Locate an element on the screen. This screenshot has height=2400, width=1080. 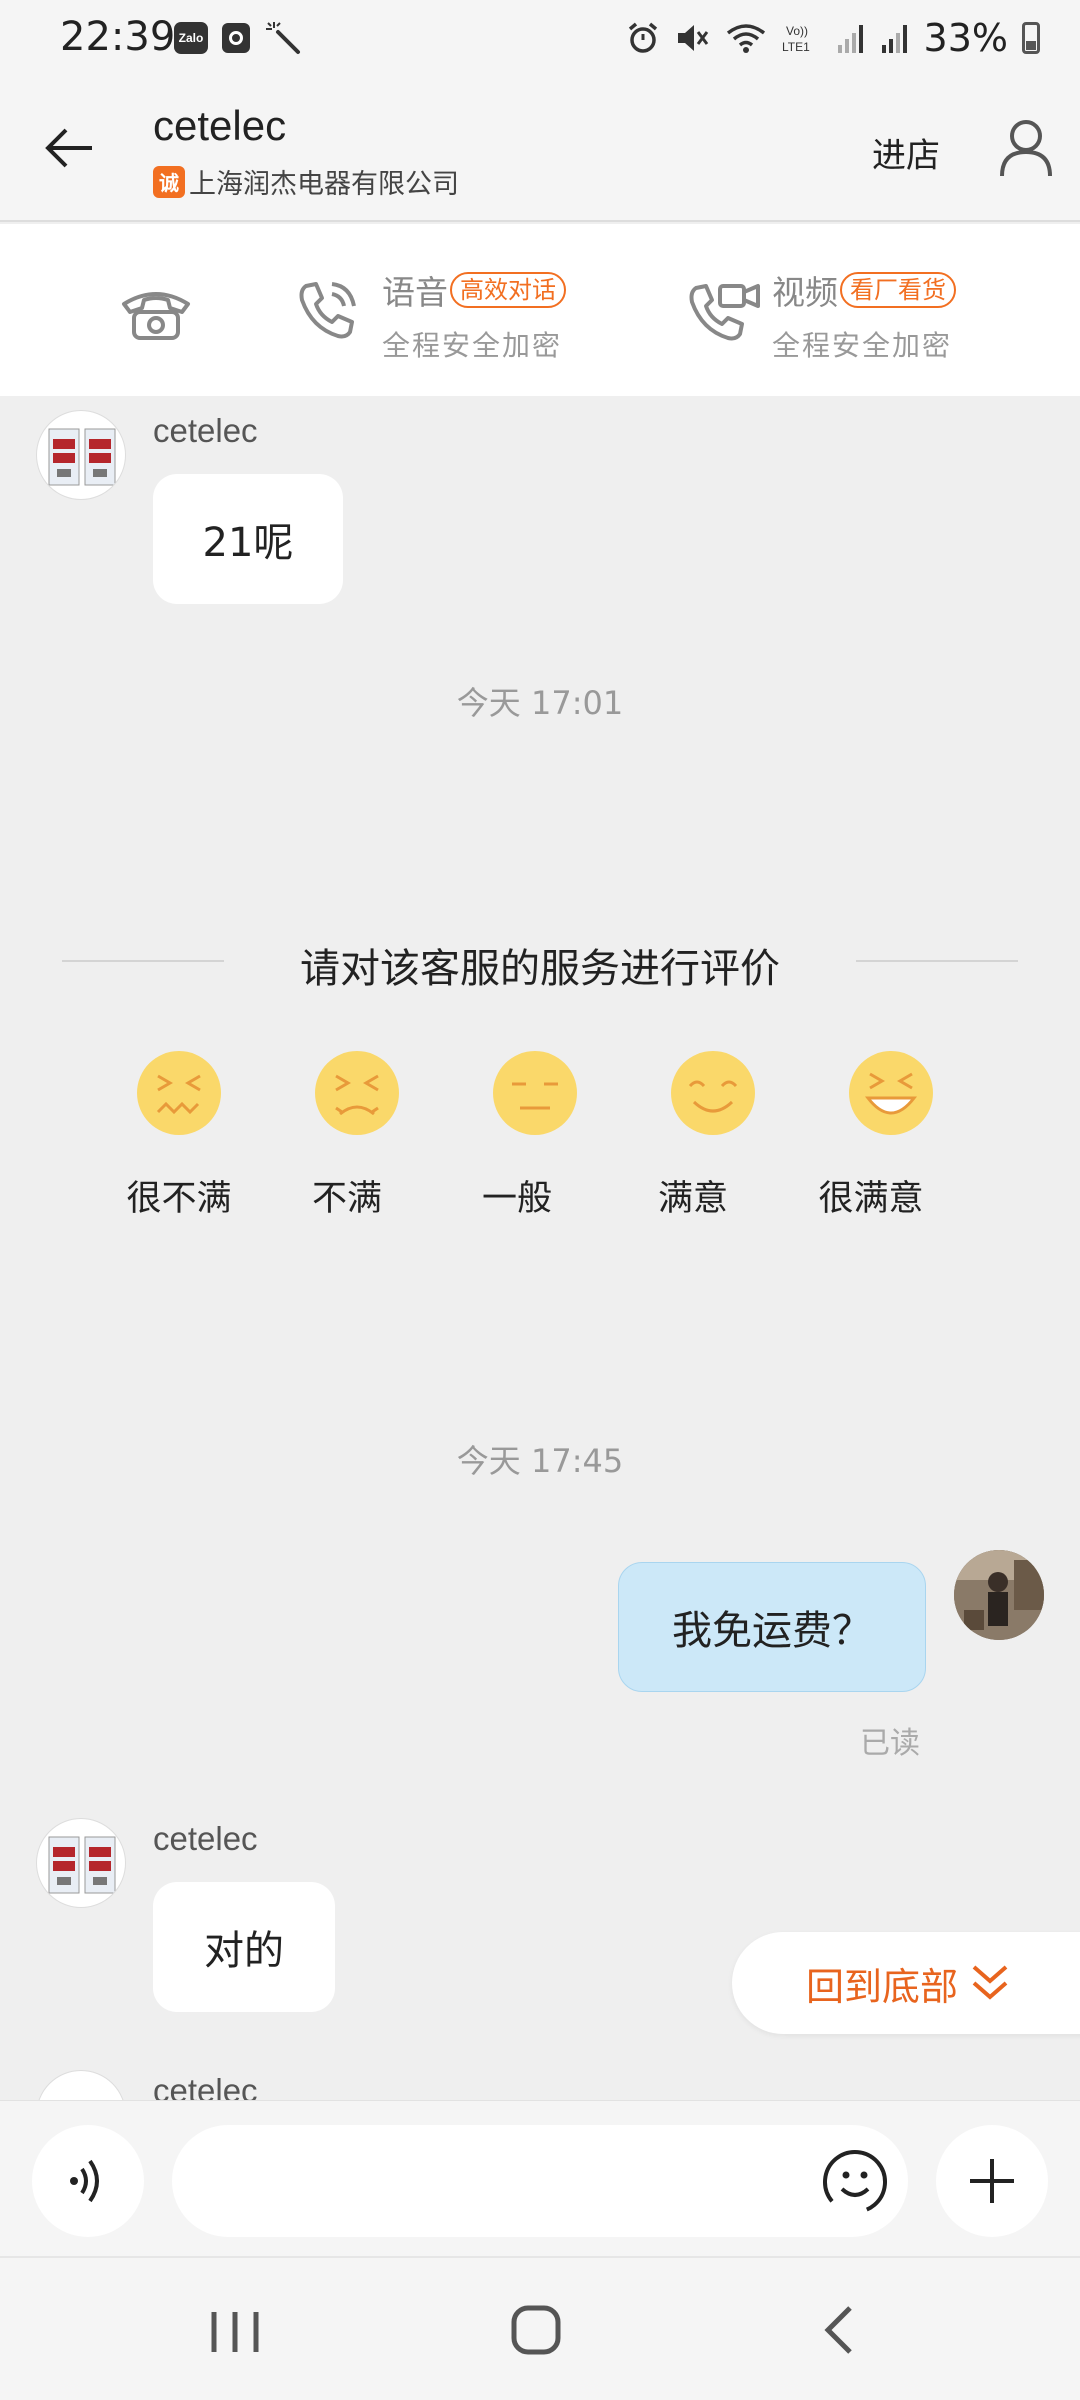
double-chevron-down-icon is located at coordinates (990, 1982).